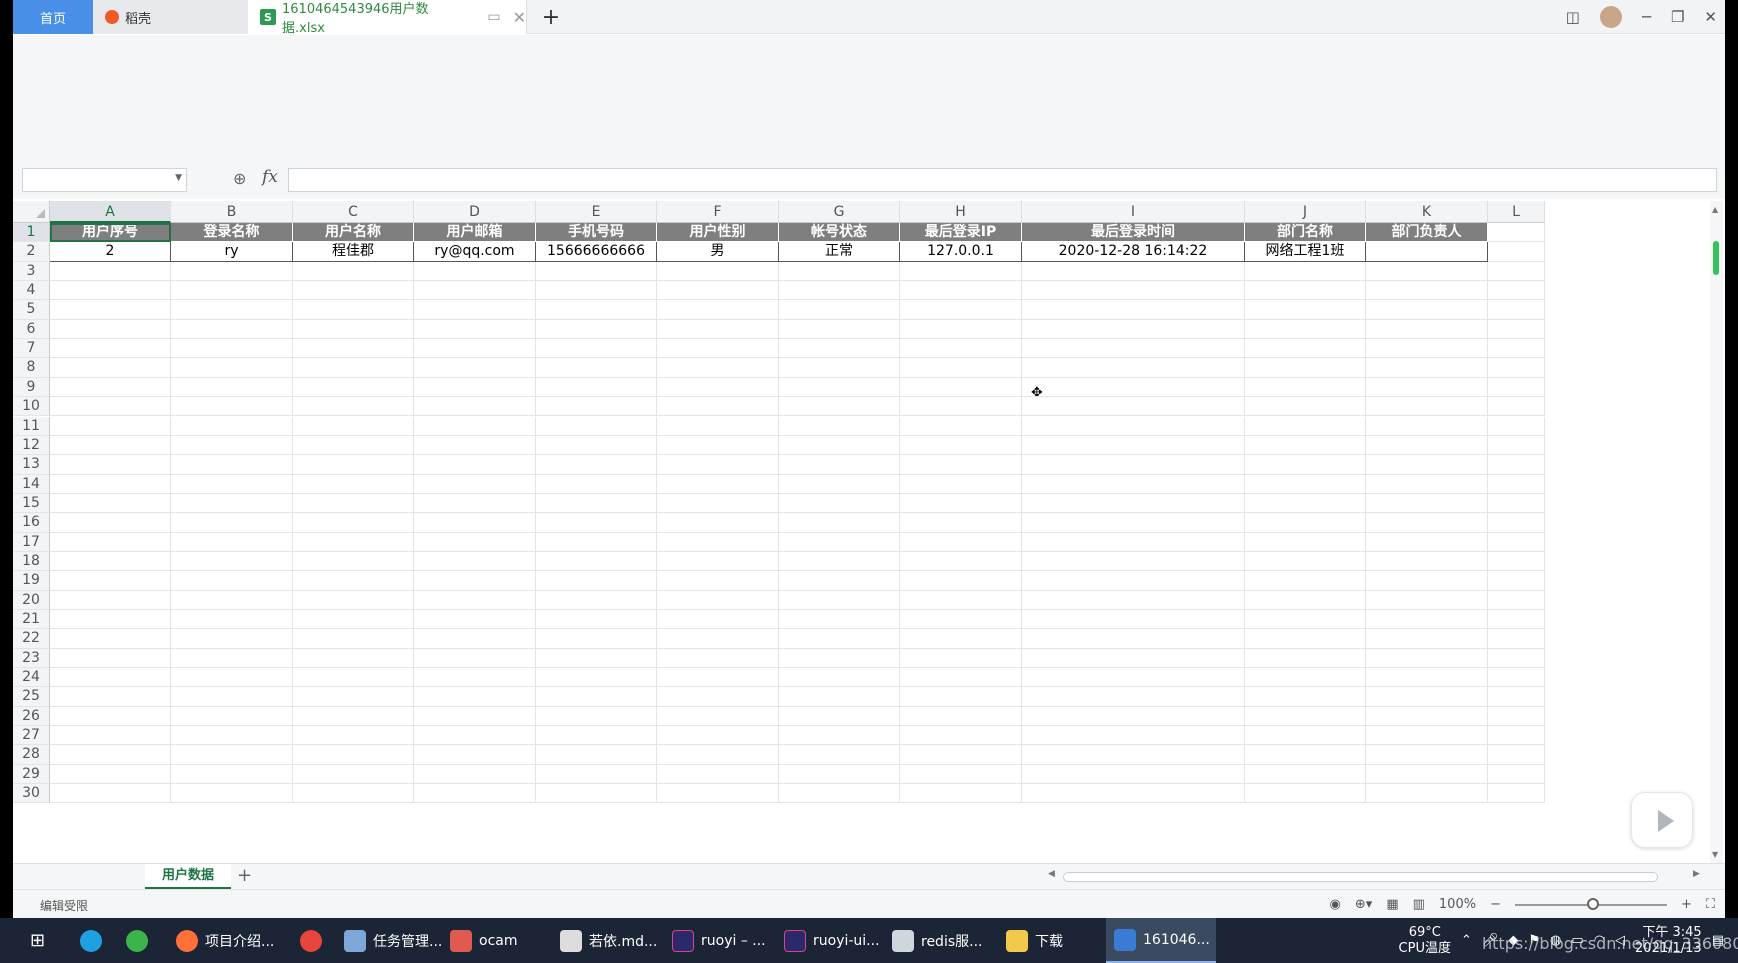 The width and height of the screenshot is (1738, 963). Describe the element at coordinates (31, 697) in the screenshot. I see `row-header-25: 25` at that location.